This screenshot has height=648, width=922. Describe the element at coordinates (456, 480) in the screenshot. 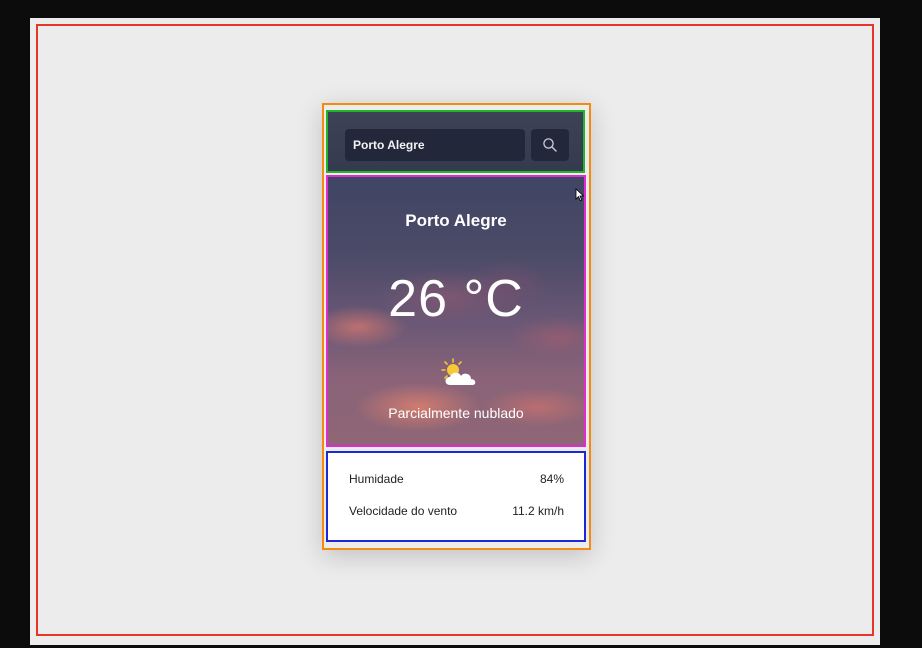

I see `humidity-row: Humidade 84%` at that location.